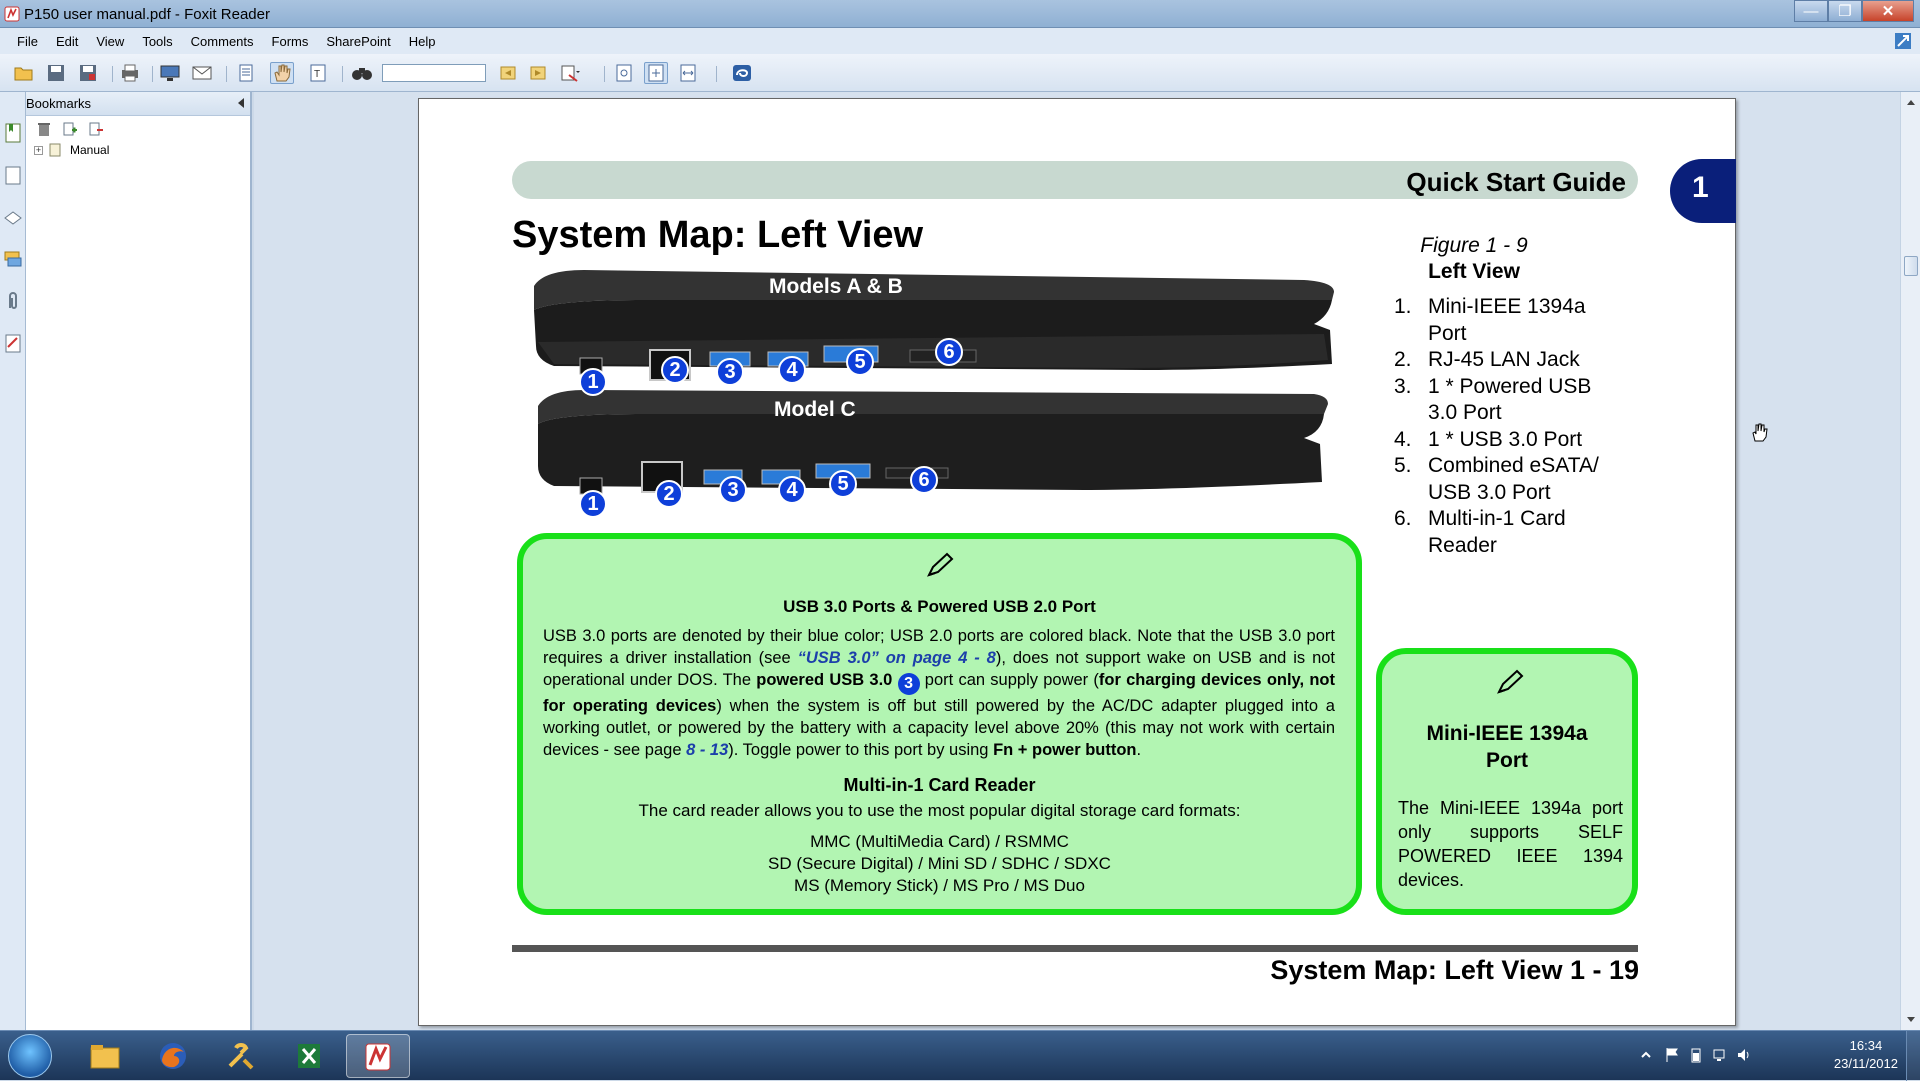 Image resolution: width=1920 pixels, height=1081 pixels. I want to click on signatures-panel-icon, so click(13, 343).